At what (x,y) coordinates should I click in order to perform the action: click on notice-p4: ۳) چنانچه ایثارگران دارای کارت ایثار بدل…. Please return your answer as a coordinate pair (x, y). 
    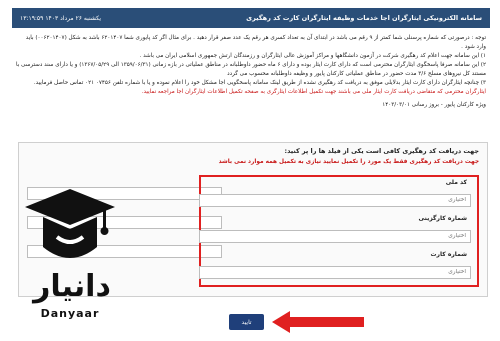
    Looking at the image, I should click on (259, 83).